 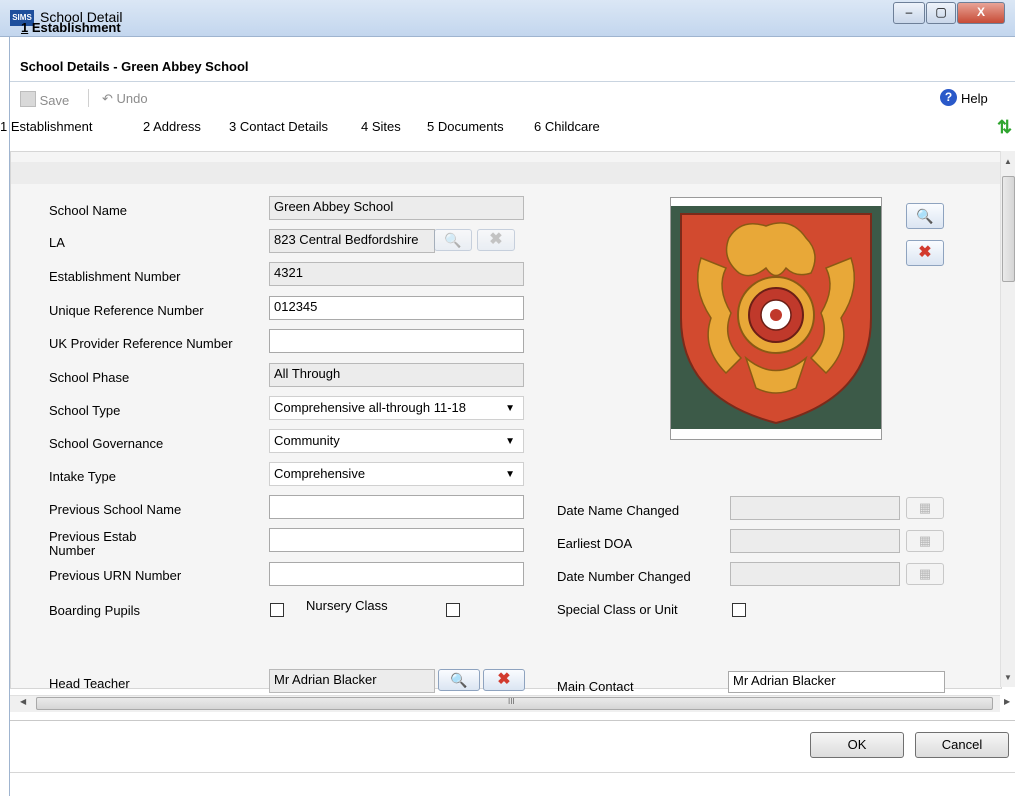 What do you see at coordinates (46, 126) in the screenshot?
I see `tab-establishment: 1 Establishment` at bounding box center [46, 126].